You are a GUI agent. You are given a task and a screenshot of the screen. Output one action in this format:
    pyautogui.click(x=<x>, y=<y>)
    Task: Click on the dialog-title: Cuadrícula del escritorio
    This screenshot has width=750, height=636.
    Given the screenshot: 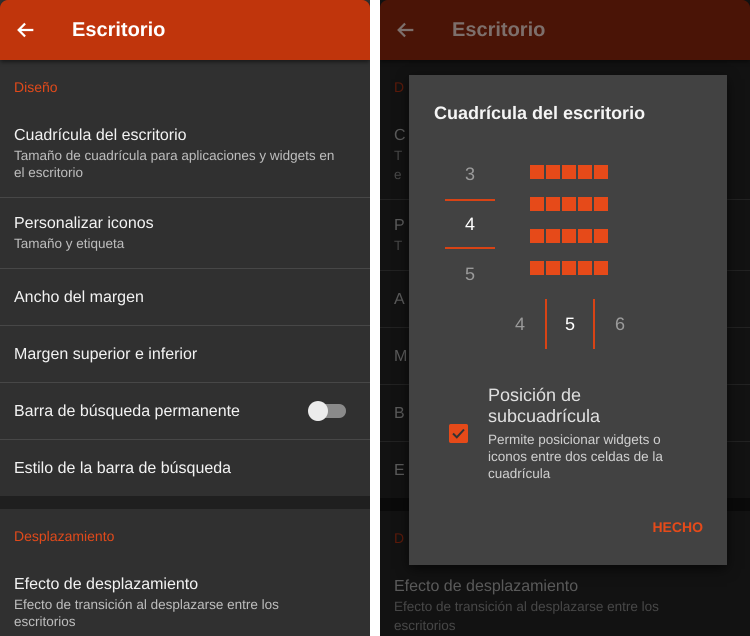 What is the action you would take?
    pyautogui.click(x=540, y=113)
    